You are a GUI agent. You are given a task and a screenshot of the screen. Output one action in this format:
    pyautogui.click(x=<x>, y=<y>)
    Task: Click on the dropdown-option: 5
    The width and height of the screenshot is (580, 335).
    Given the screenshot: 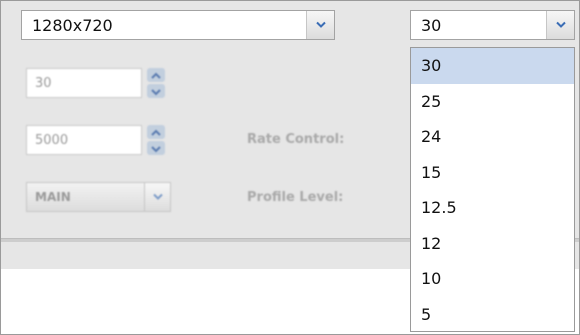 What is the action you would take?
    pyautogui.click(x=492, y=315)
    